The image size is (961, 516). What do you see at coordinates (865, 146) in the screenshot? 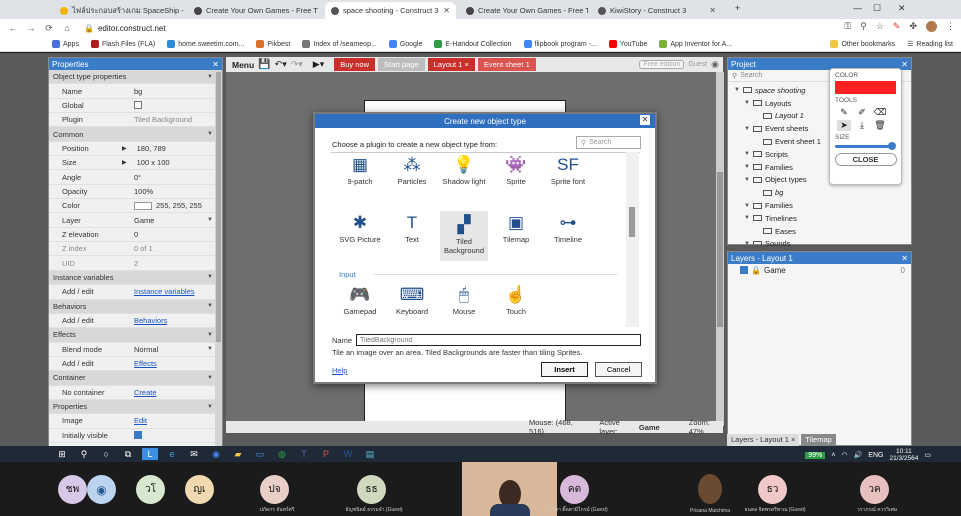
I see `size-slider` at bounding box center [865, 146].